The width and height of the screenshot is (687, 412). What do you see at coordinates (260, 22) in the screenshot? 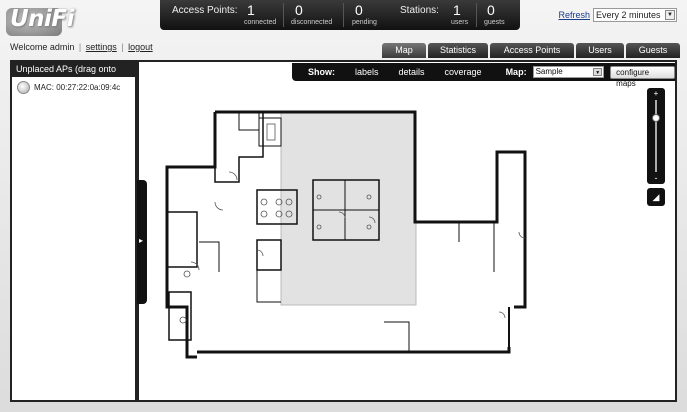
I see `ap-connected-label: connected` at bounding box center [260, 22].